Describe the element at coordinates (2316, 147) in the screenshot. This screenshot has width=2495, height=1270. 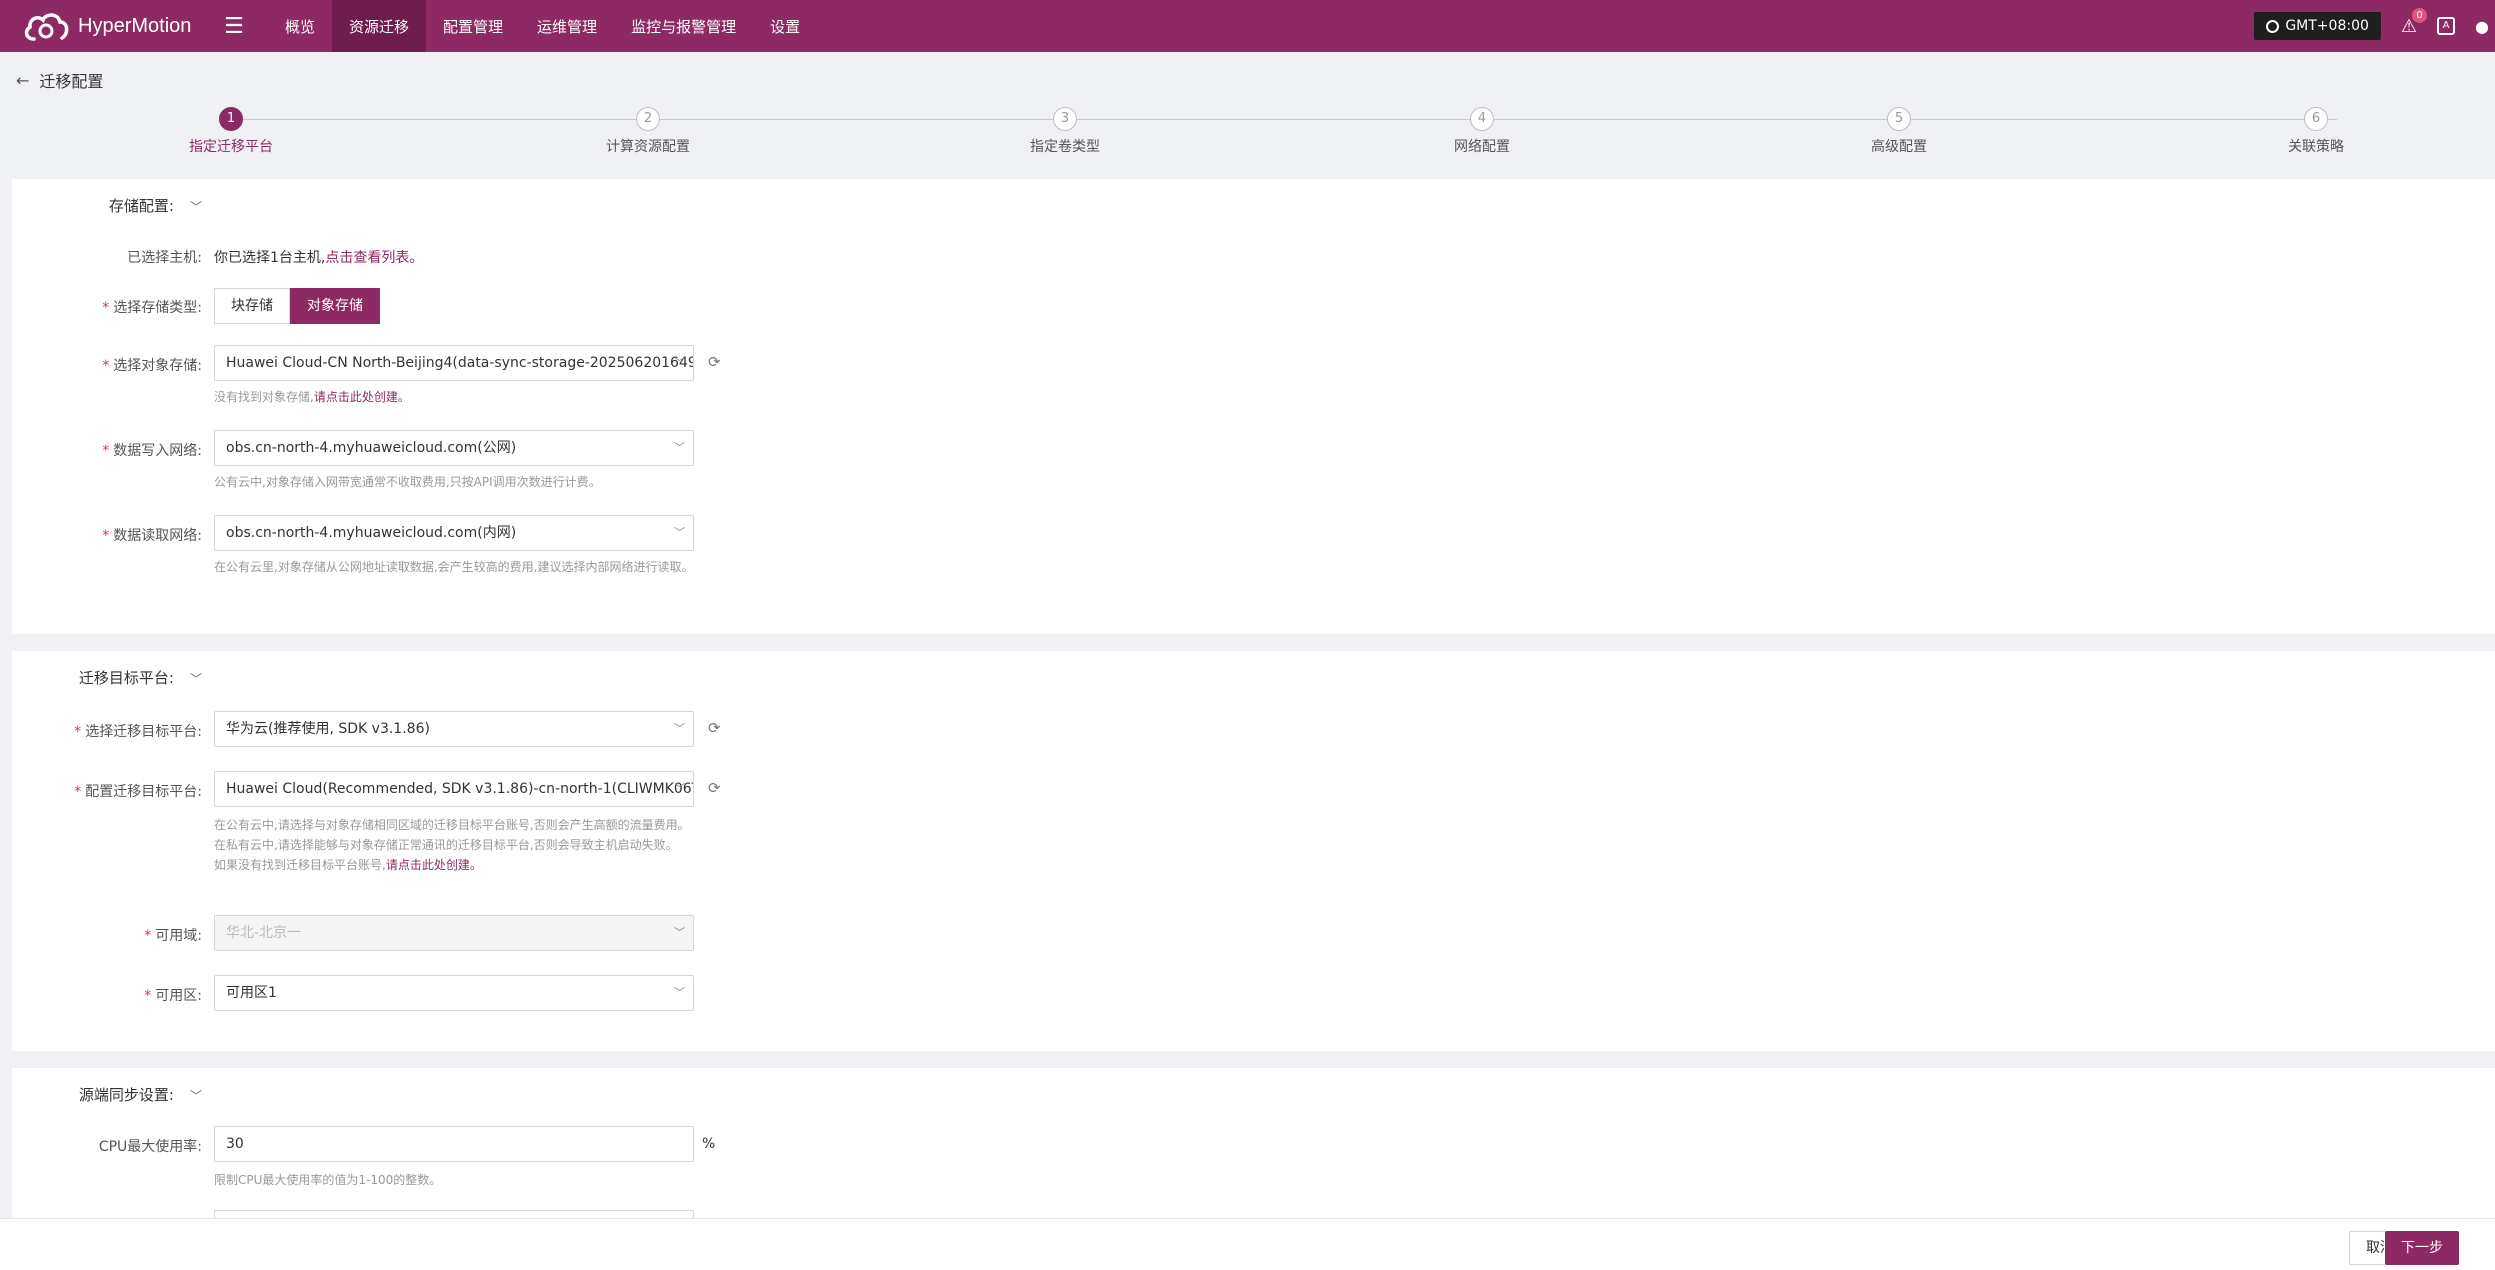
I see `step-label: 关联策略` at that location.